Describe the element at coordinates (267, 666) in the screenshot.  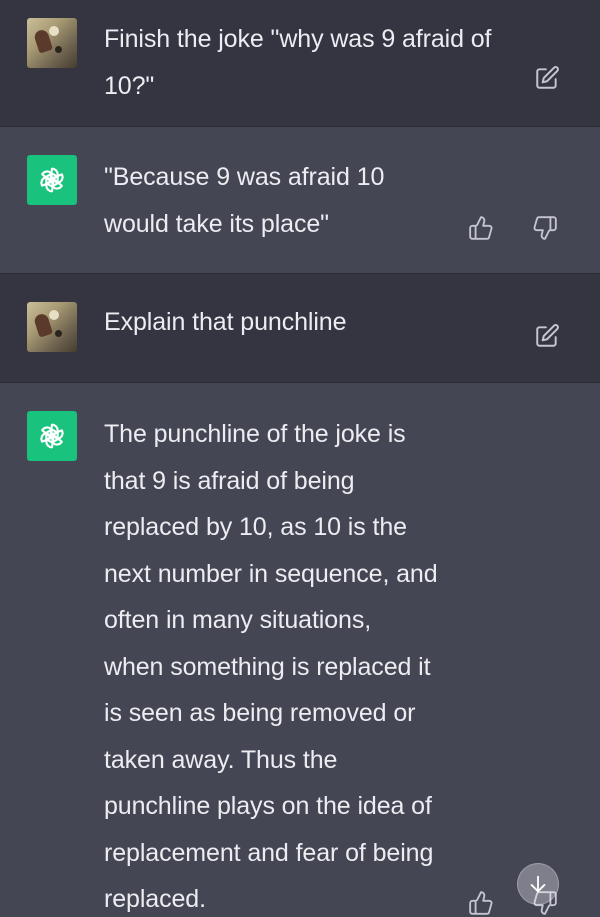
I see `message-line: when something is replaced it` at that location.